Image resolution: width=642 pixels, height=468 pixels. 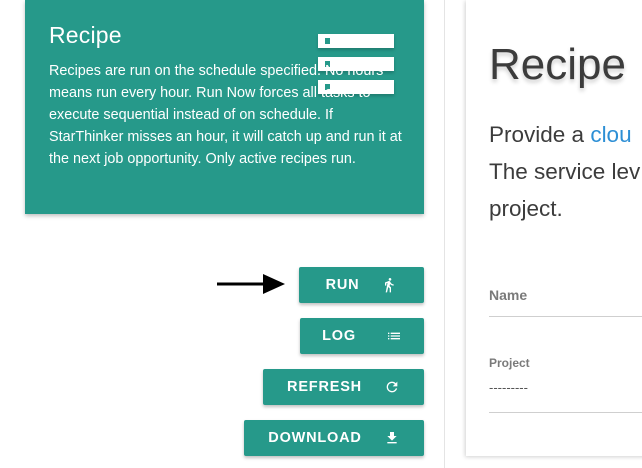 I want to click on project-select-underline, so click(x=565, y=412).